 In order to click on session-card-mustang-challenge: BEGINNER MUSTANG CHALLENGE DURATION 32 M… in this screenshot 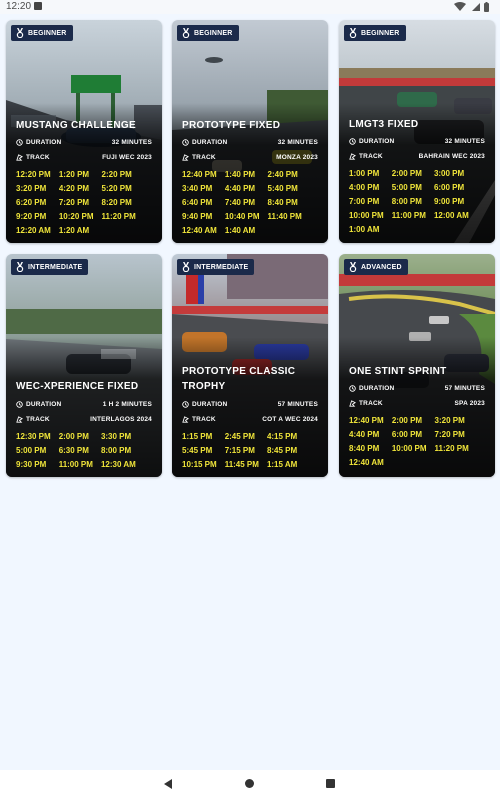, I will do `click(84, 131)`.